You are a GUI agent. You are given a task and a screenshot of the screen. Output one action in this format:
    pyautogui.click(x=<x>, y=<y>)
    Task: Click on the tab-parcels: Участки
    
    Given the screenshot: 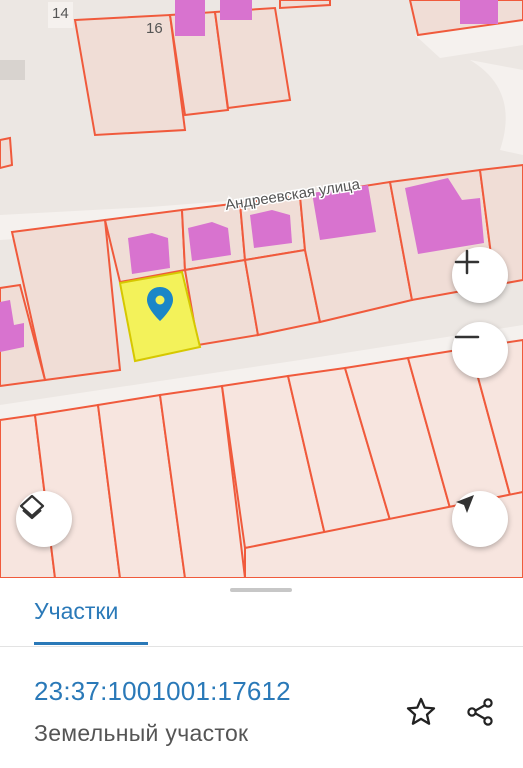 What is the action you would take?
    pyautogui.click(x=76, y=611)
    